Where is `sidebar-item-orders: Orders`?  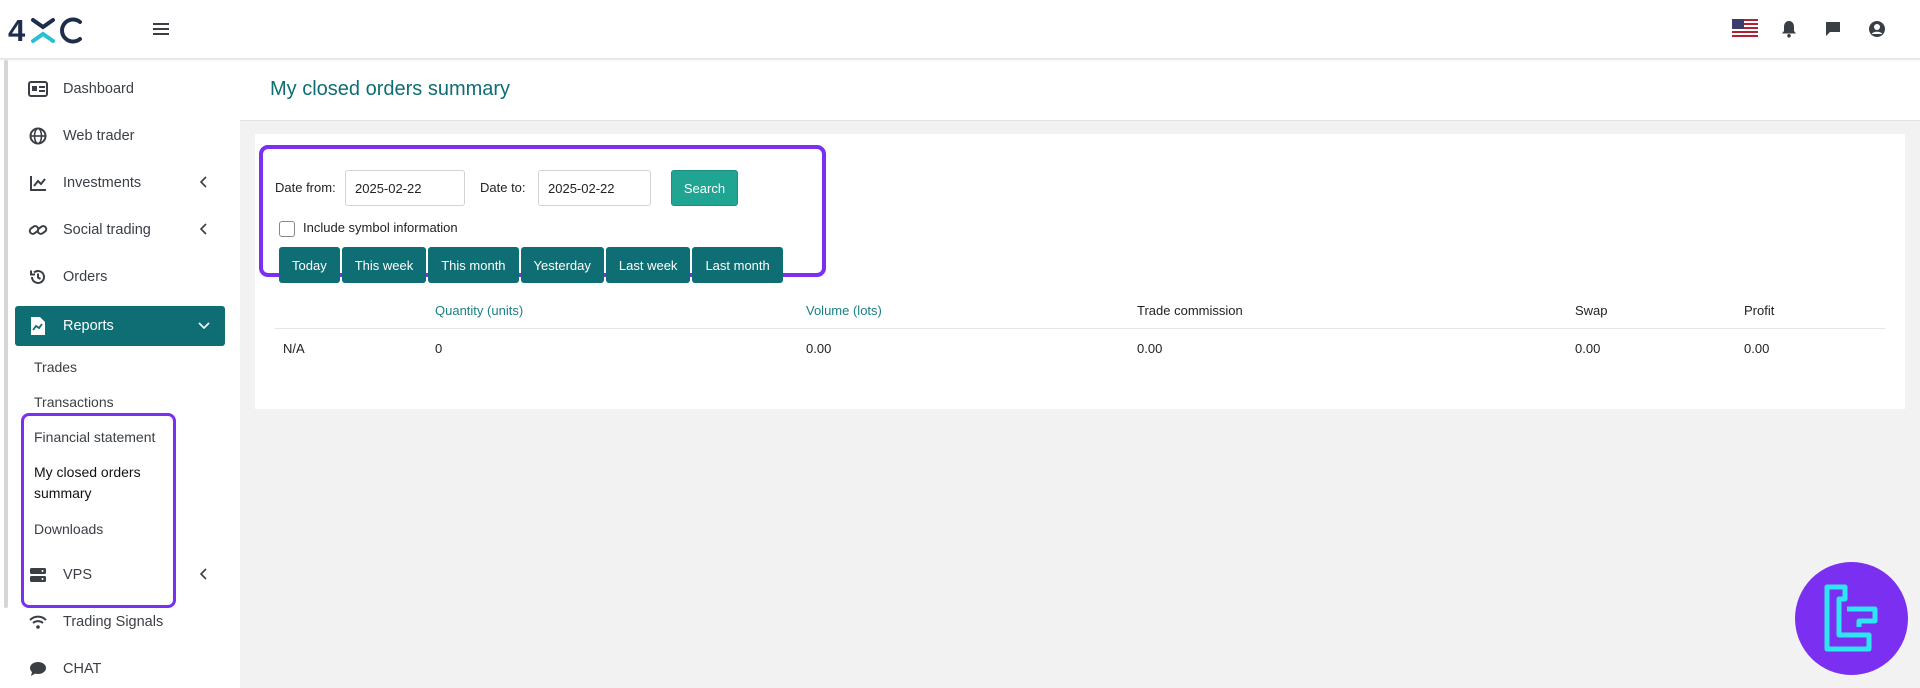 sidebar-item-orders: Orders is located at coordinates (120, 277).